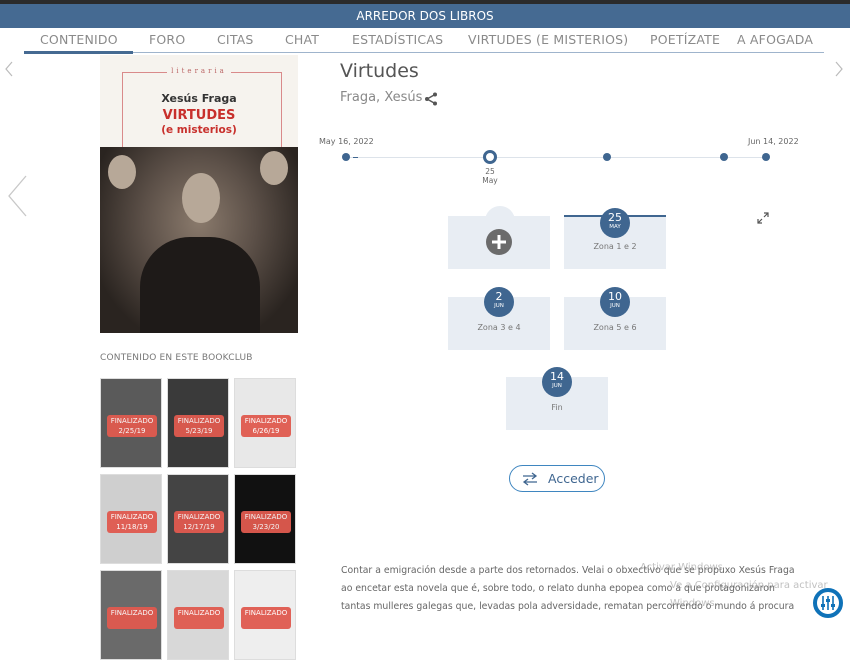 This screenshot has height=660, width=850. What do you see at coordinates (685, 39) in the screenshot?
I see `tab-poetizate: POETÍZATE` at bounding box center [685, 39].